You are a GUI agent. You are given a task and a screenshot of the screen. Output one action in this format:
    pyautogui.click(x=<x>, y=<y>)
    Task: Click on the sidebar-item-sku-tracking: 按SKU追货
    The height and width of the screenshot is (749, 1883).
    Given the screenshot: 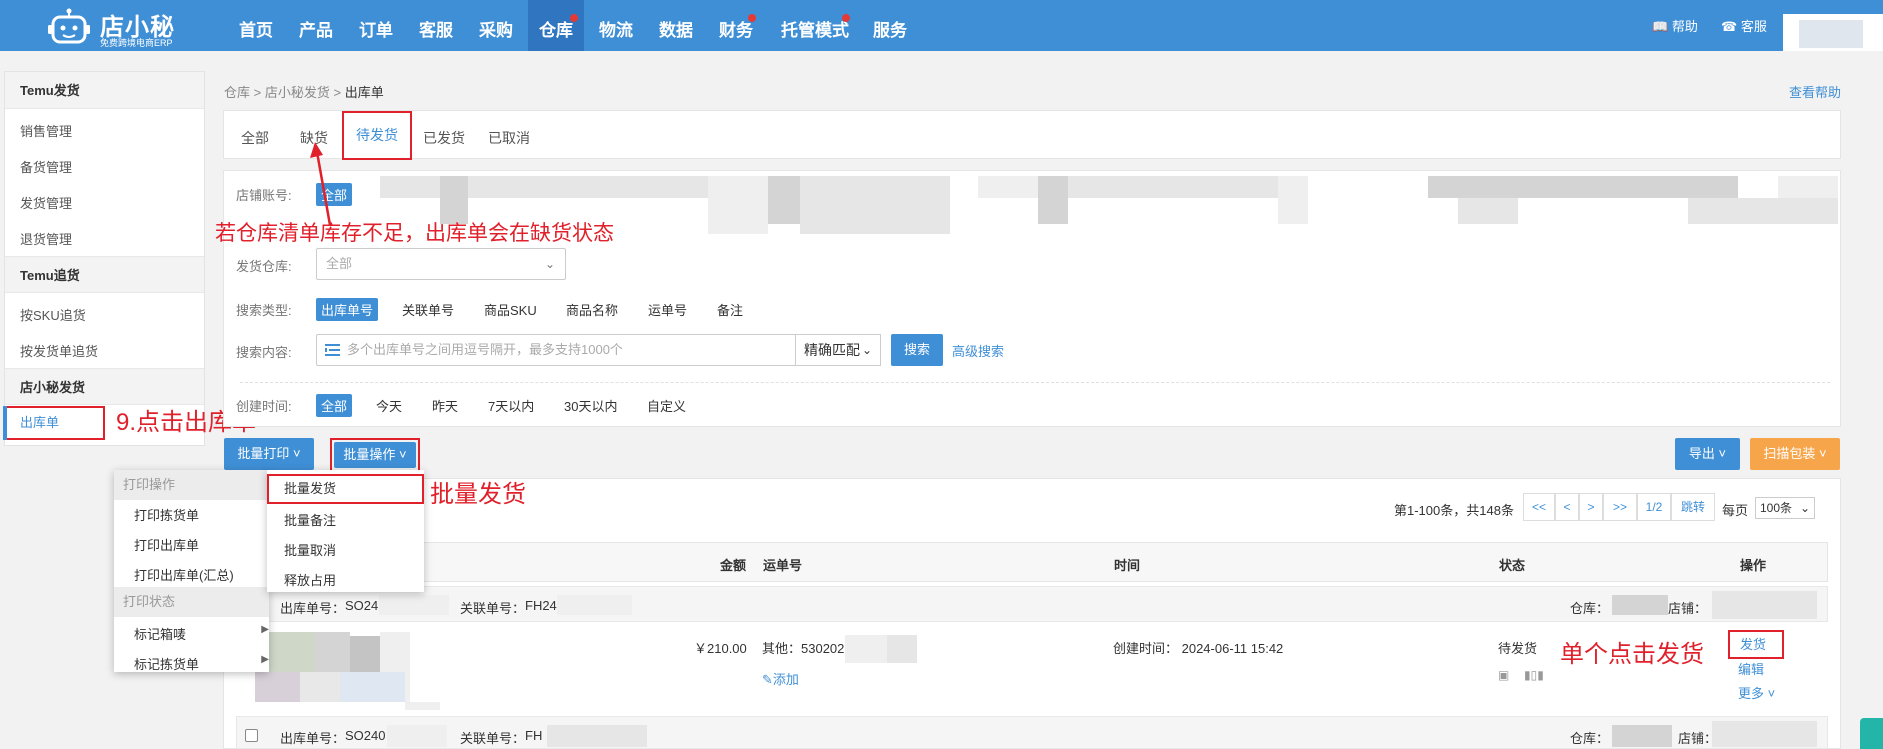 What is the action you would take?
    pyautogui.click(x=53, y=314)
    